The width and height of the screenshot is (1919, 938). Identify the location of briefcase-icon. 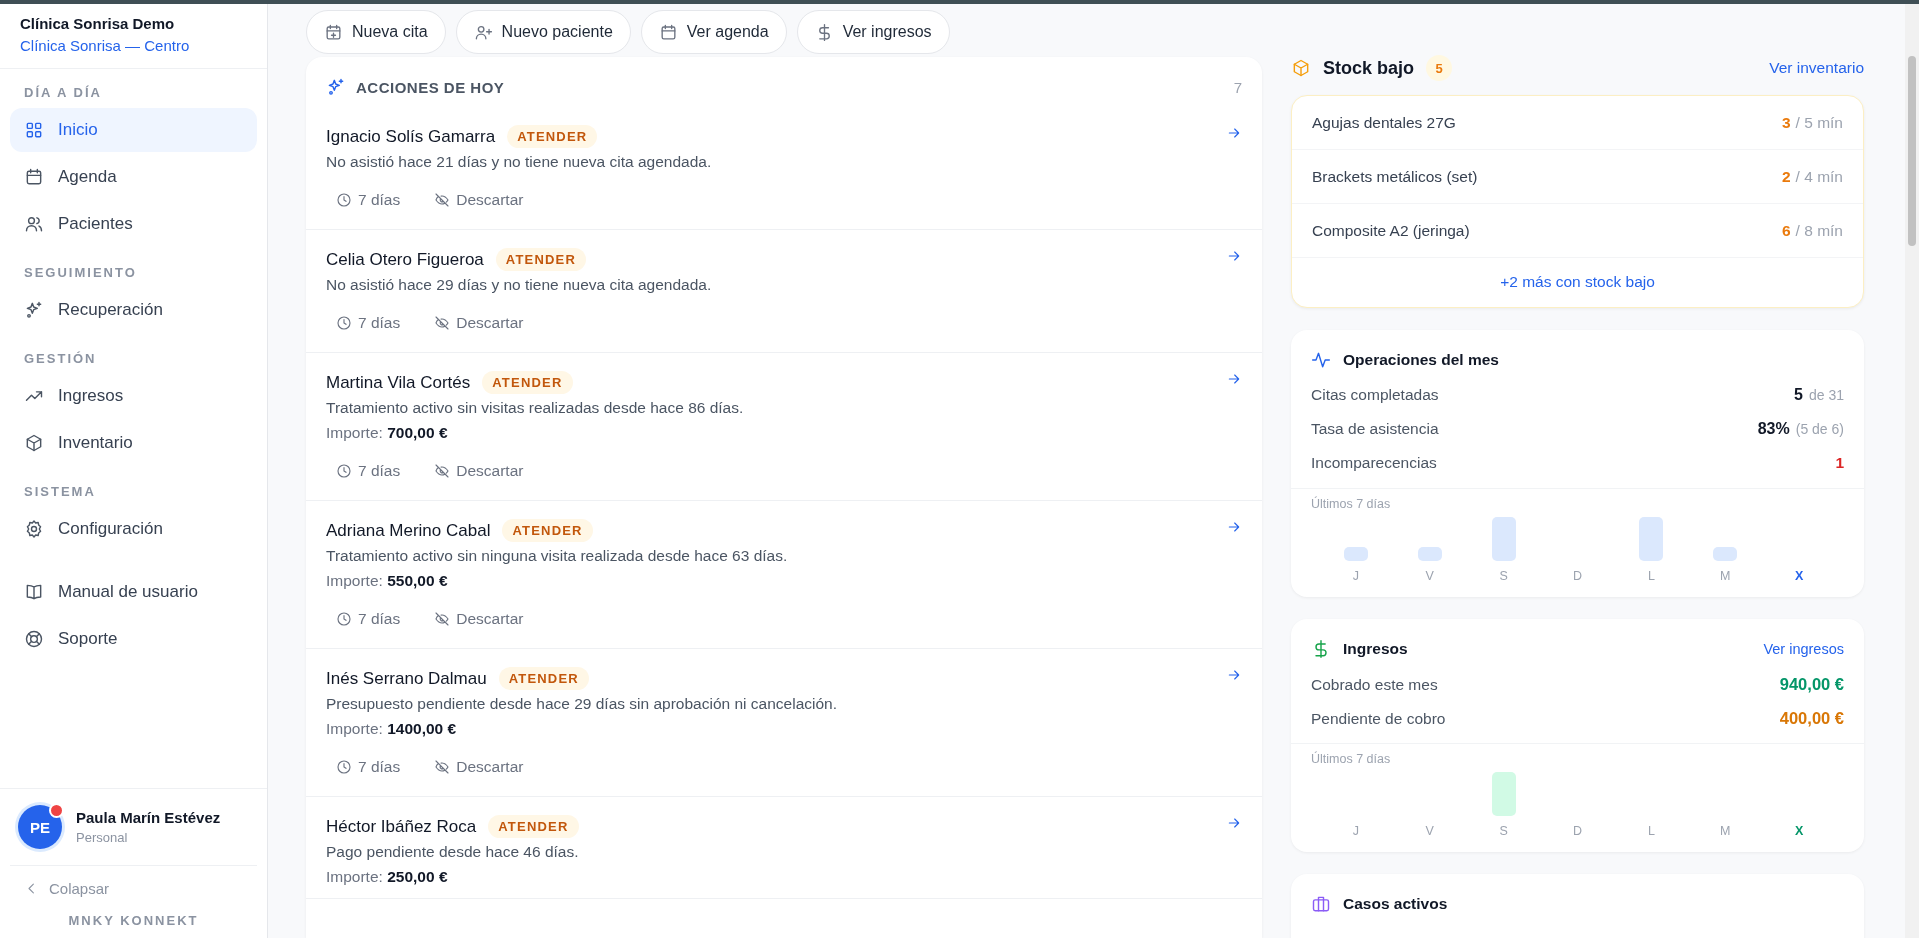
(1321, 904).